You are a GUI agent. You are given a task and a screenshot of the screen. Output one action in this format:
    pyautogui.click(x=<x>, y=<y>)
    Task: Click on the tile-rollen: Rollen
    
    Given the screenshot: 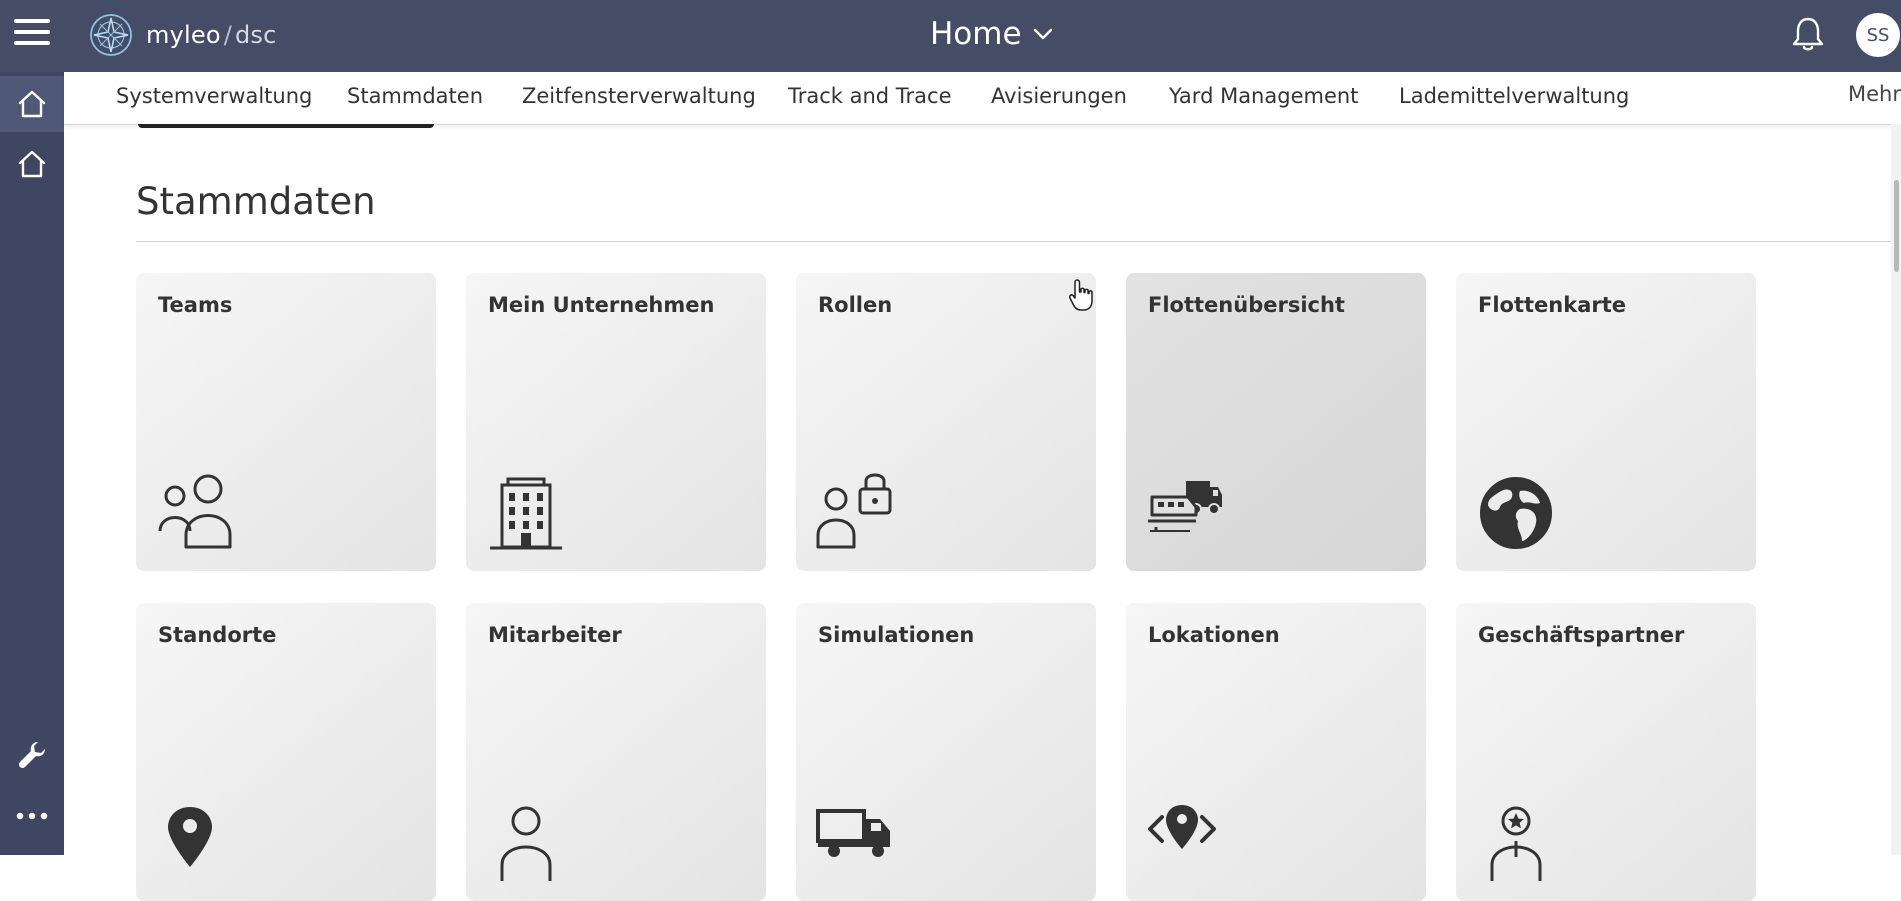 What is the action you would take?
    pyautogui.click(x=946, y=422)
    